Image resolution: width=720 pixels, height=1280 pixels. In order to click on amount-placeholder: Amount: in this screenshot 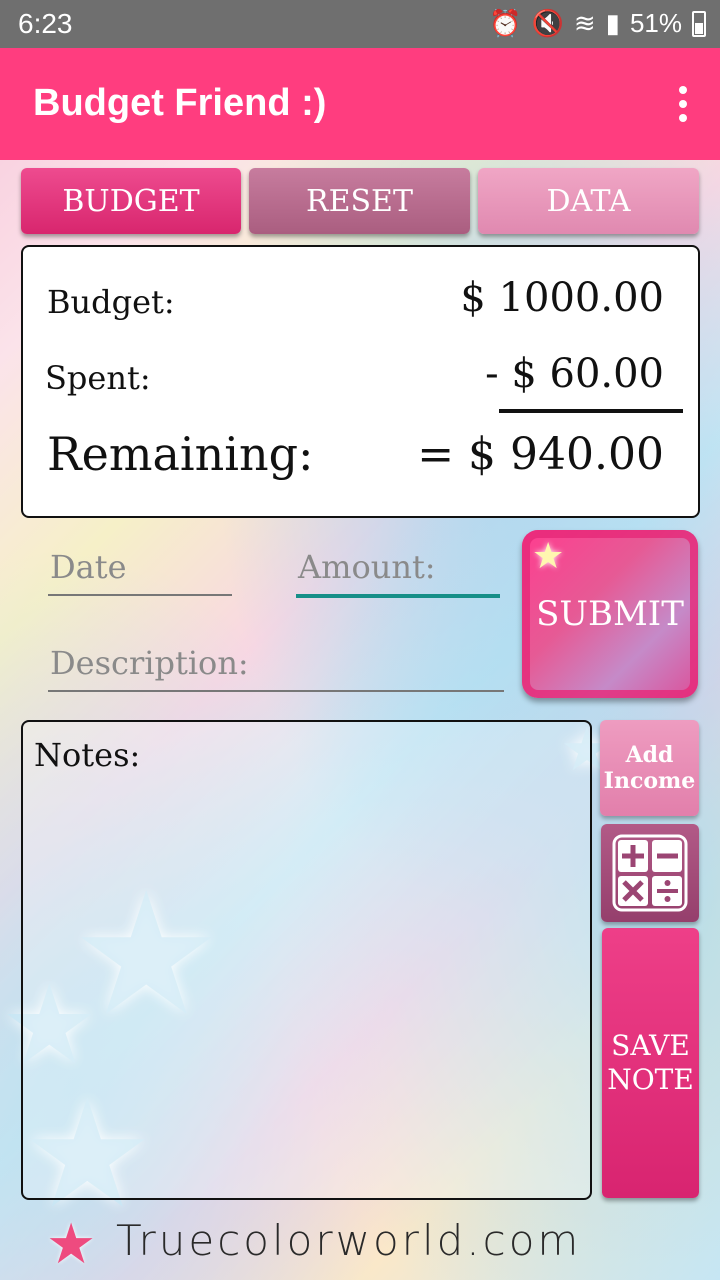, I will do `click(367, 567)`.